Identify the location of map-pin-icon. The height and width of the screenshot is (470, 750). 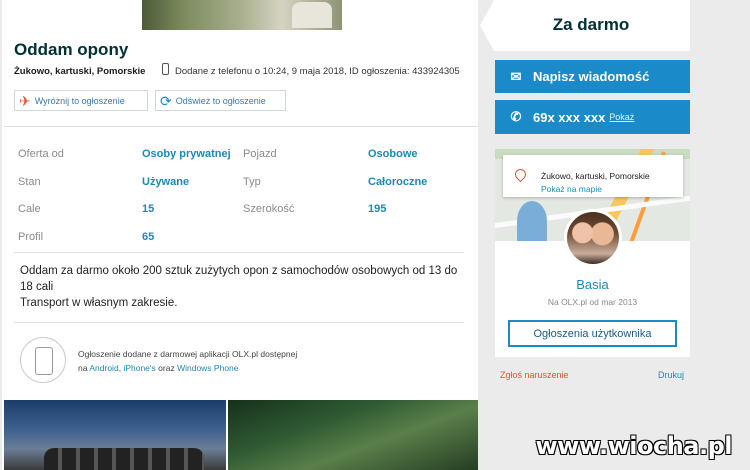
(520, 174).